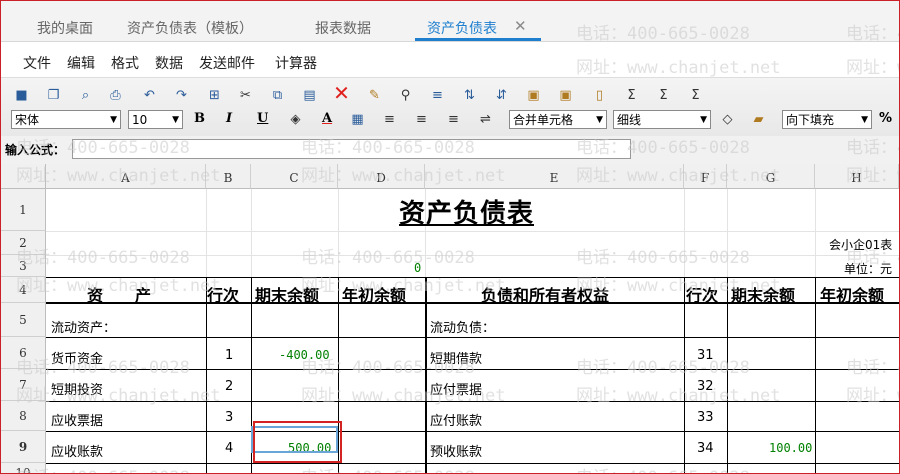 The image size is (900, 474). What do you see at coordinates (23, 176) in the screenshot?
I see `select-all-corner` at bounding box center [23, 176].